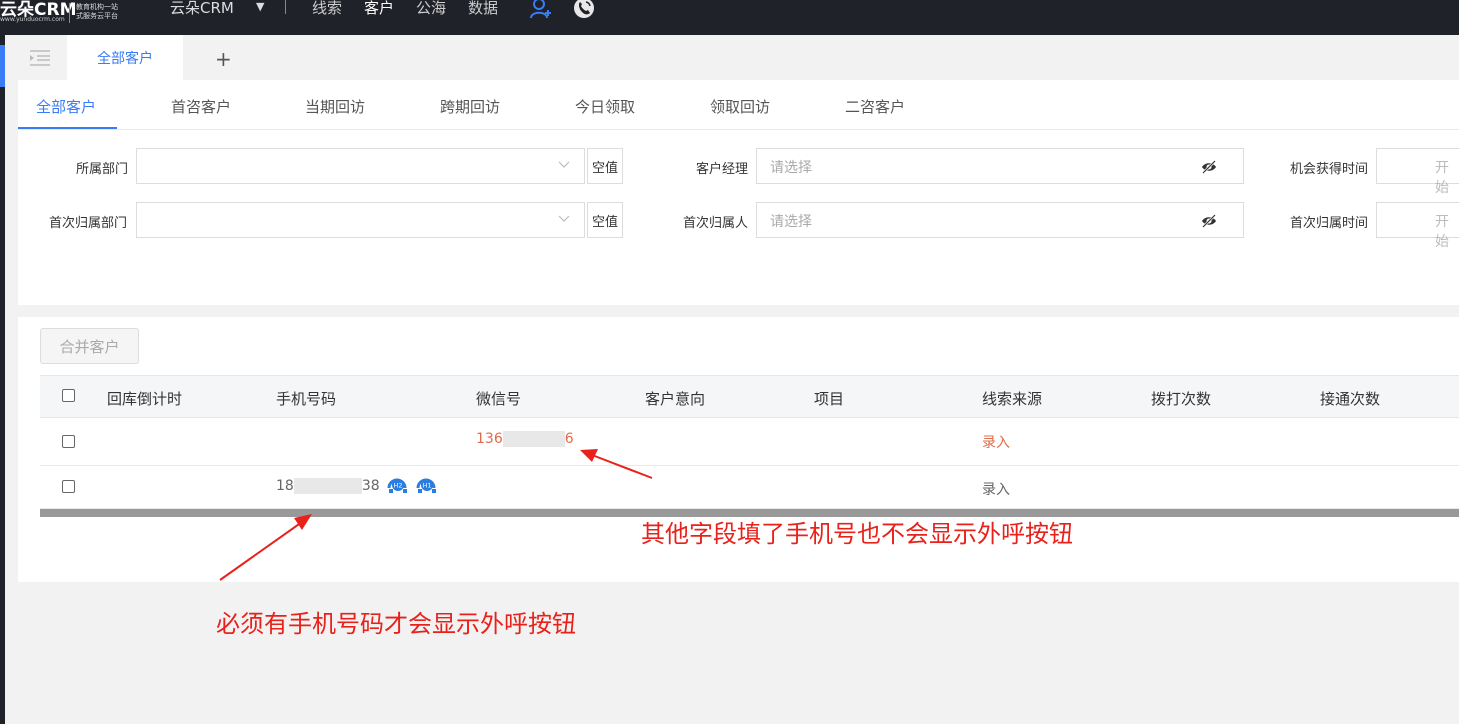 Image resolution: width=1459 pixels, height=724 pixels. I want to click on manager-placeholder: 请选择, so click(791, 168).